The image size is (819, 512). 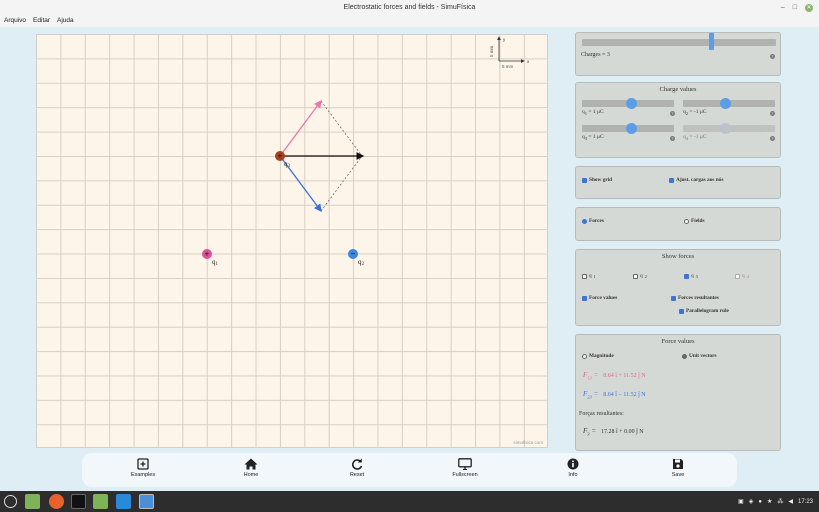 I want to click on start-menu-icon, so click(x=10, y=501).